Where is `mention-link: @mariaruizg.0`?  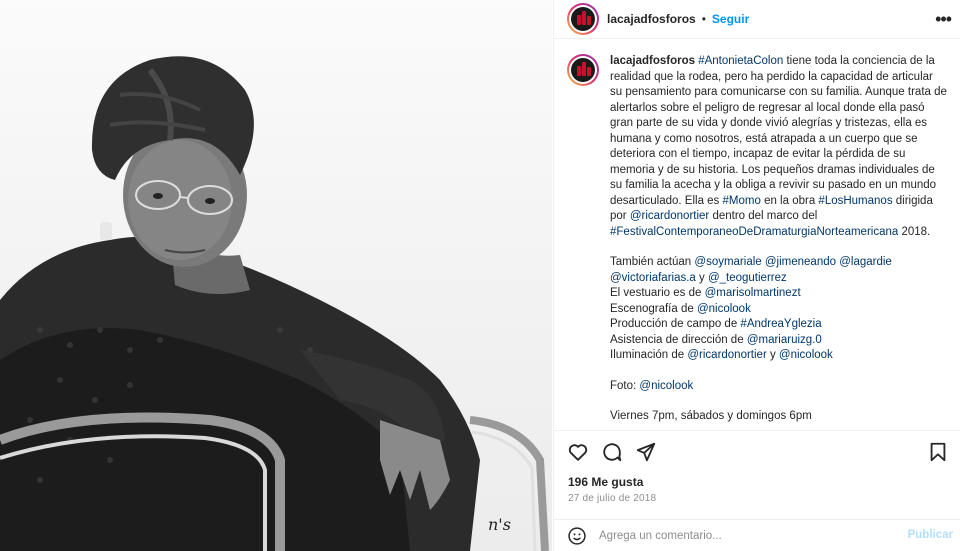 mention-link: @mariaruizg.0 is located at coordinates (784, 340).